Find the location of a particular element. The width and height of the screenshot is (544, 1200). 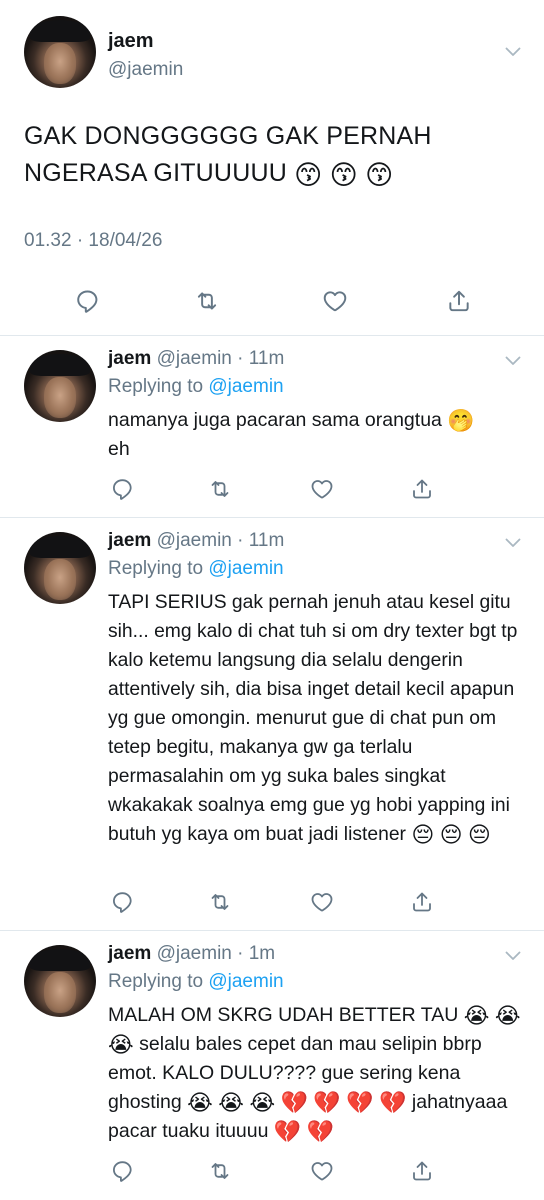

timestamp: 01.32 · 18/04/26 is located at coordinates (93, 241).